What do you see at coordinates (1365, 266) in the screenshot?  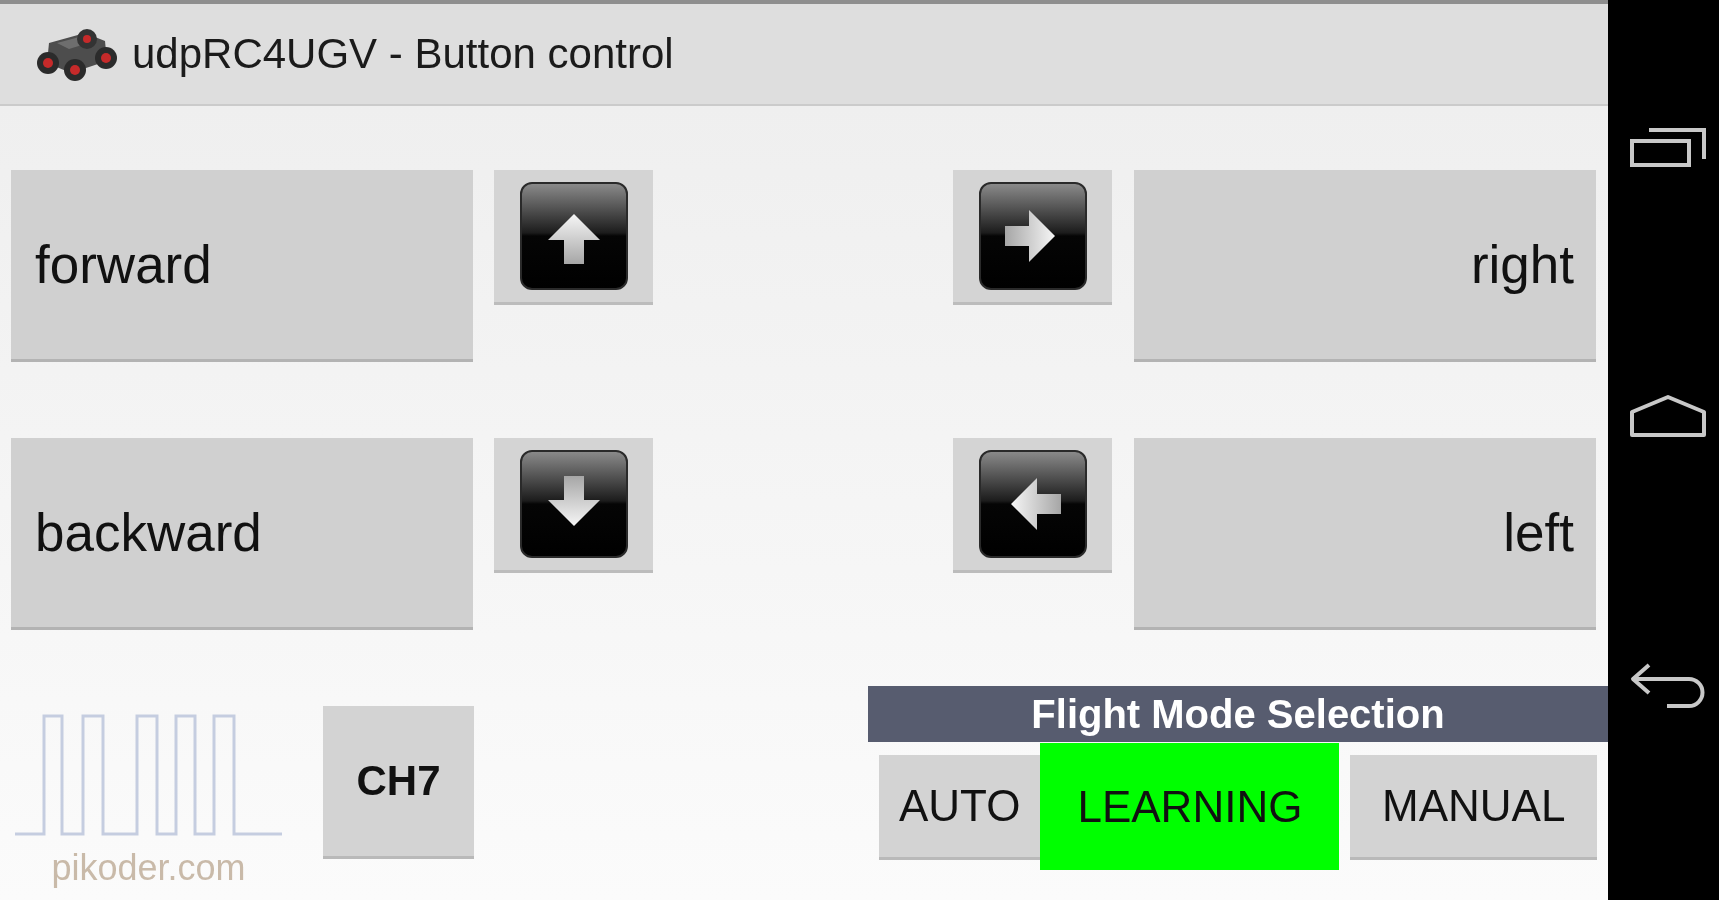 I see `direction-button: right` at bounding box center [1365, 266].